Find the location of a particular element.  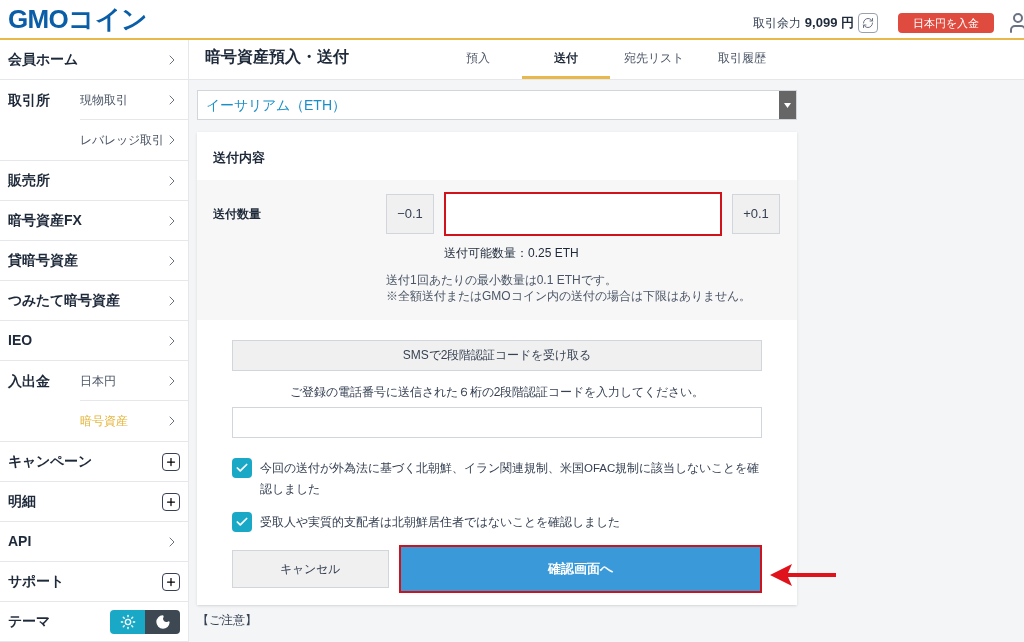

notice-heading: 【ご注意】 is located at coordinates (227, 620).